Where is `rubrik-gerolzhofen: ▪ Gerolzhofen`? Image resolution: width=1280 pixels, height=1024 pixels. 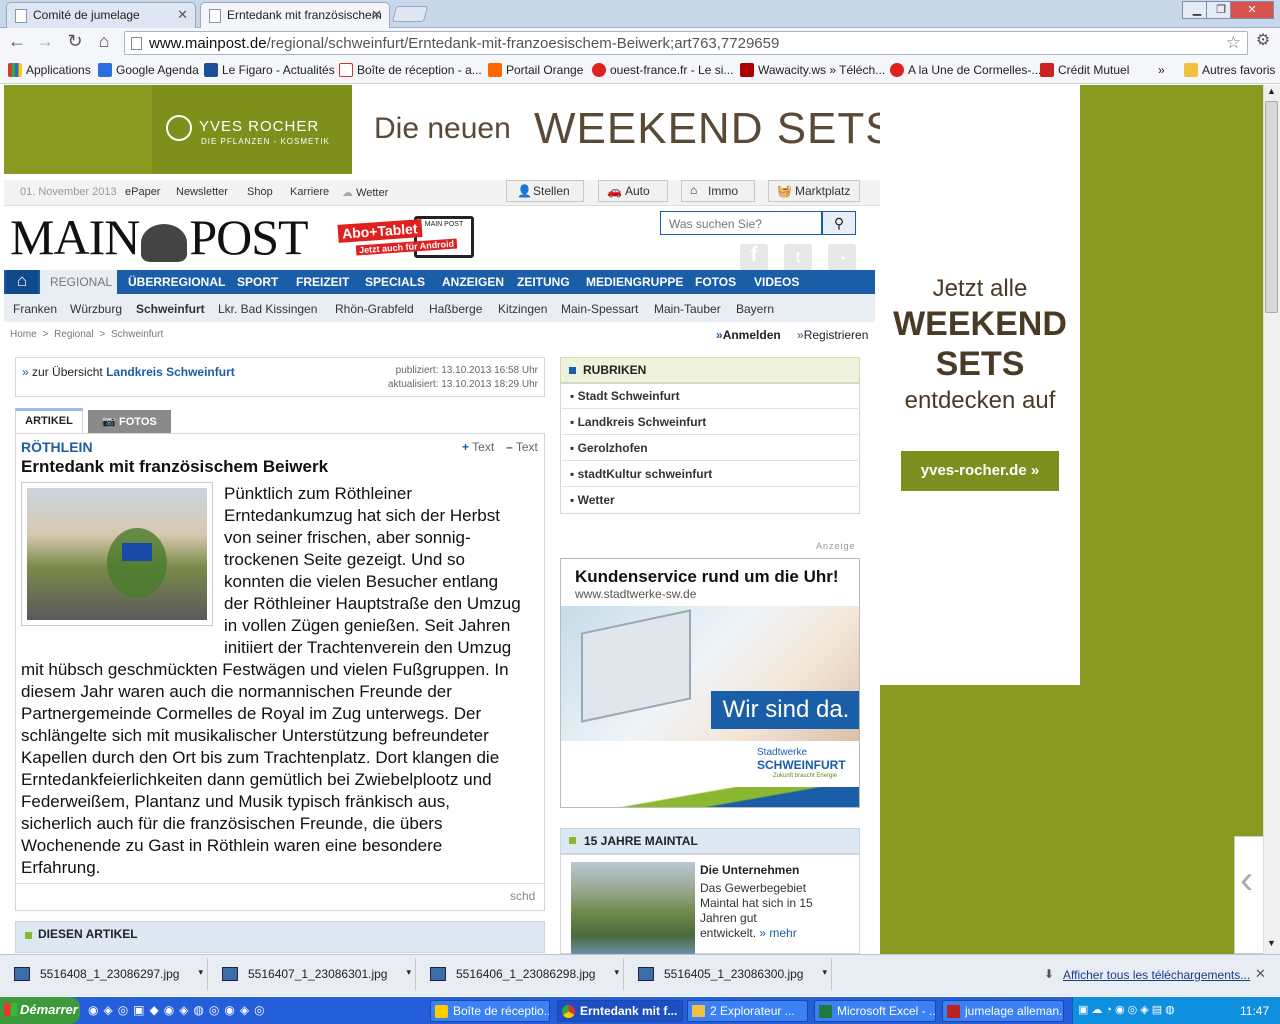 rubrik-gerolzhofen: ▪ Gerolzhofen is located at coordinates (609, 448).